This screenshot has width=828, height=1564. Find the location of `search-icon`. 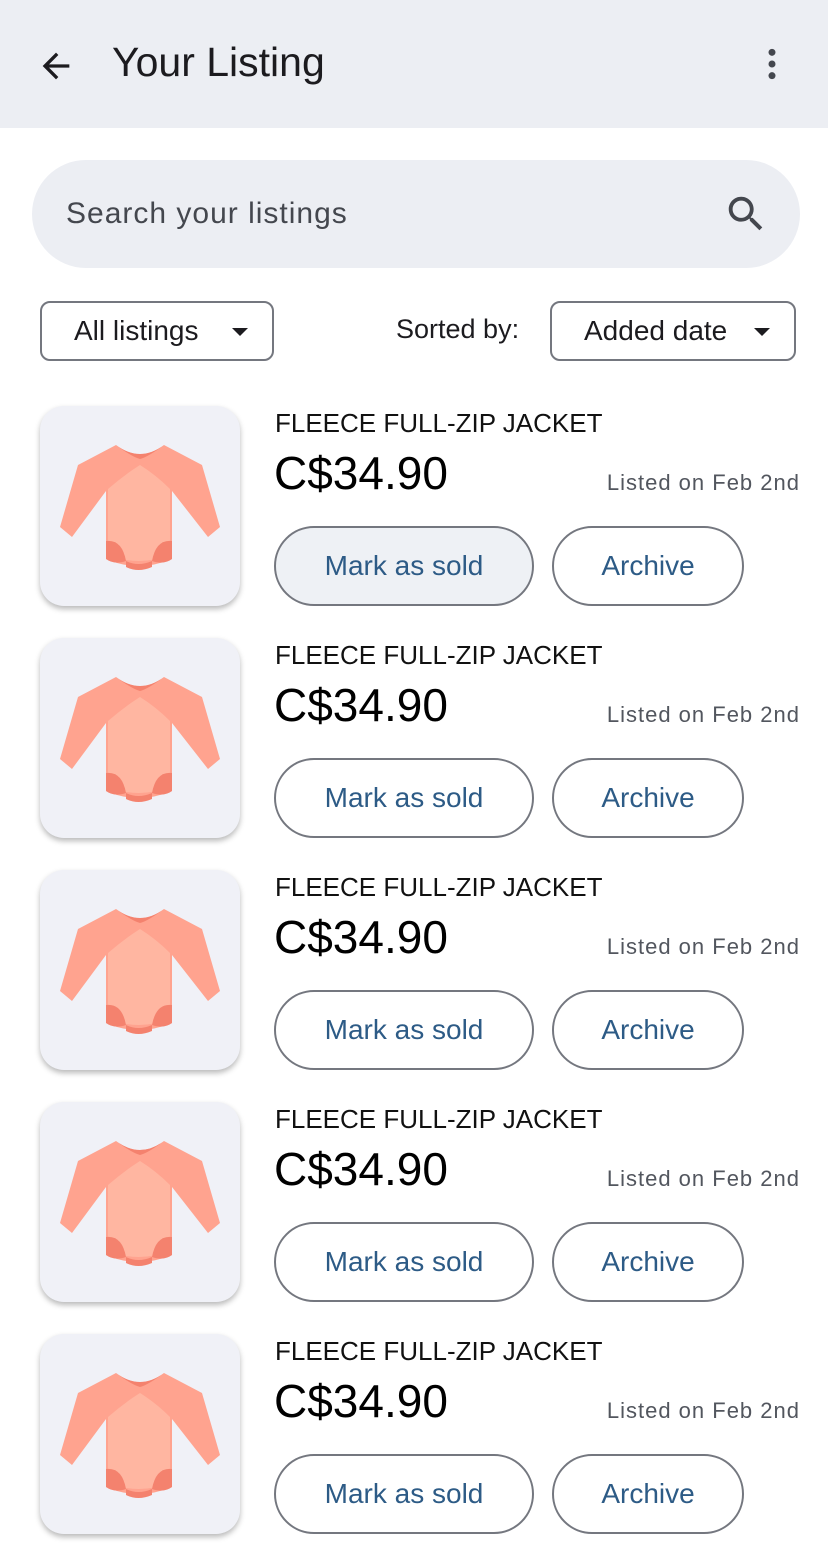

search-icon is located at coordinates (745, 213).